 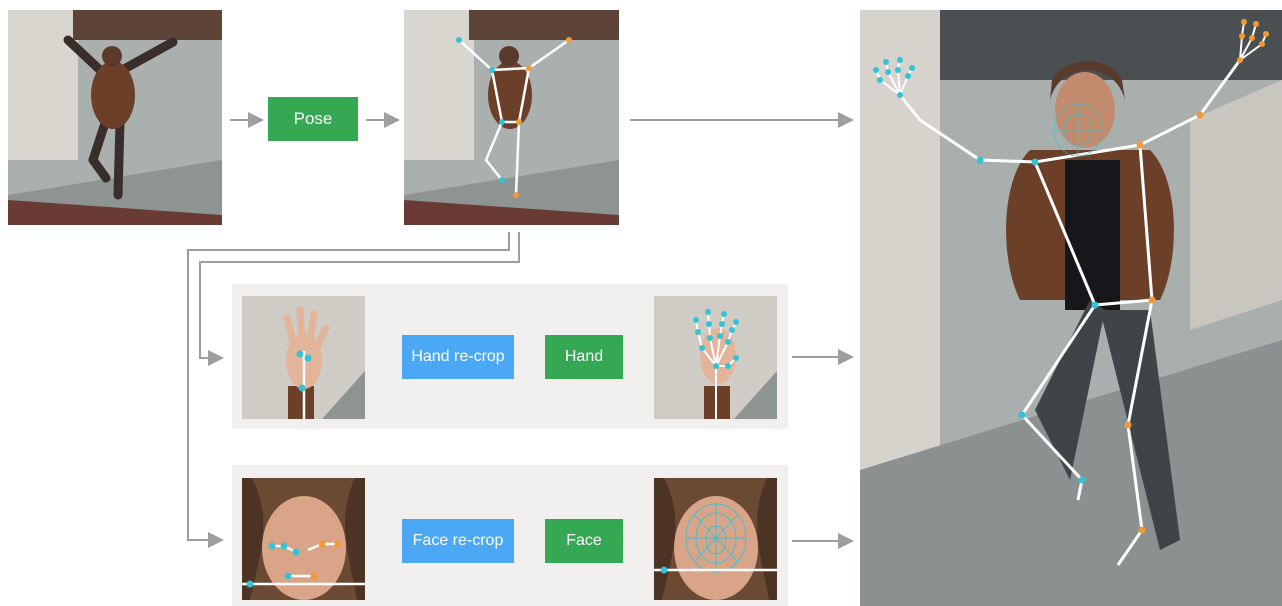 I want to click on hand-model-box: Hand, so click(x=584, y=357).